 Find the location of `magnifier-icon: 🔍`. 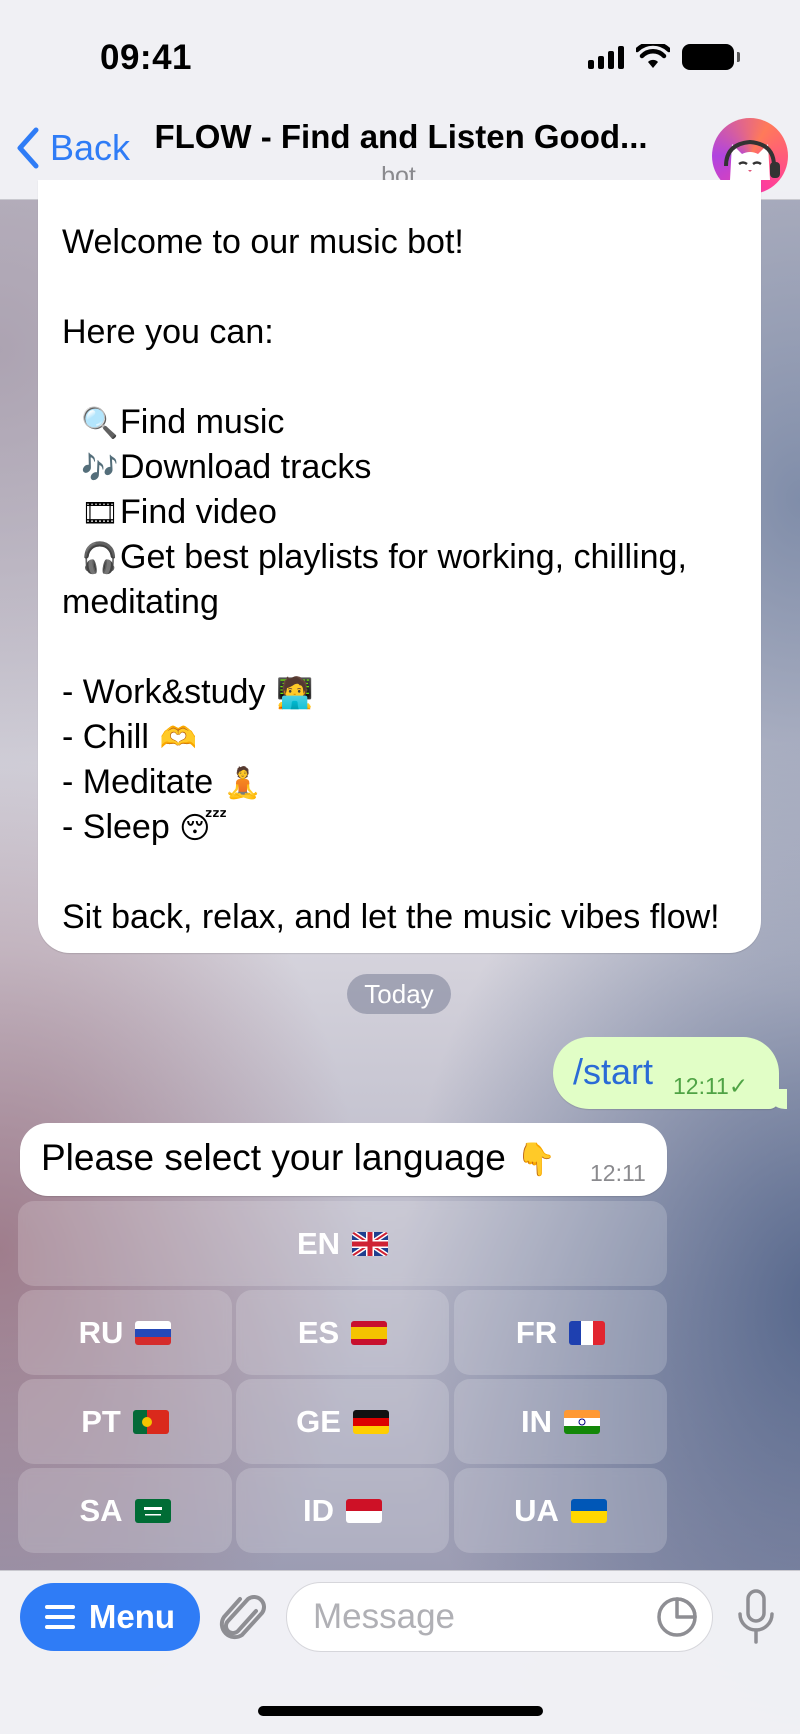

magnifier-icon: 🔍 is located at coordinates (100, 423).